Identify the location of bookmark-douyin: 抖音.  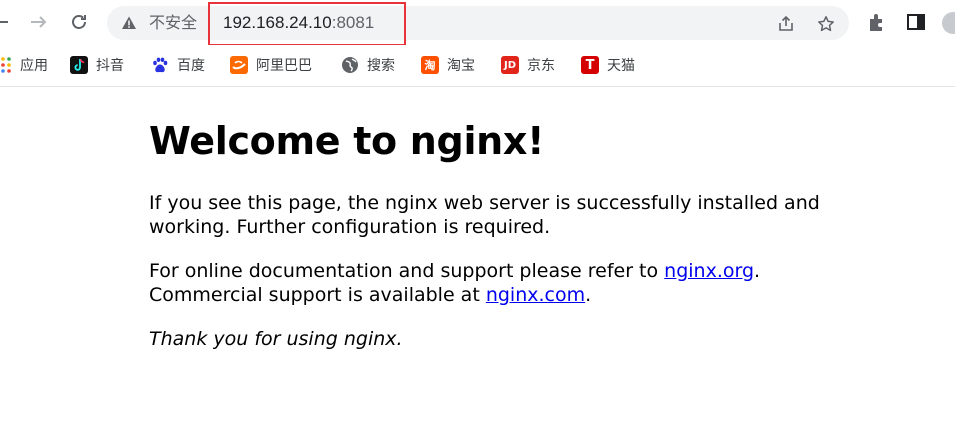
(97, 65).